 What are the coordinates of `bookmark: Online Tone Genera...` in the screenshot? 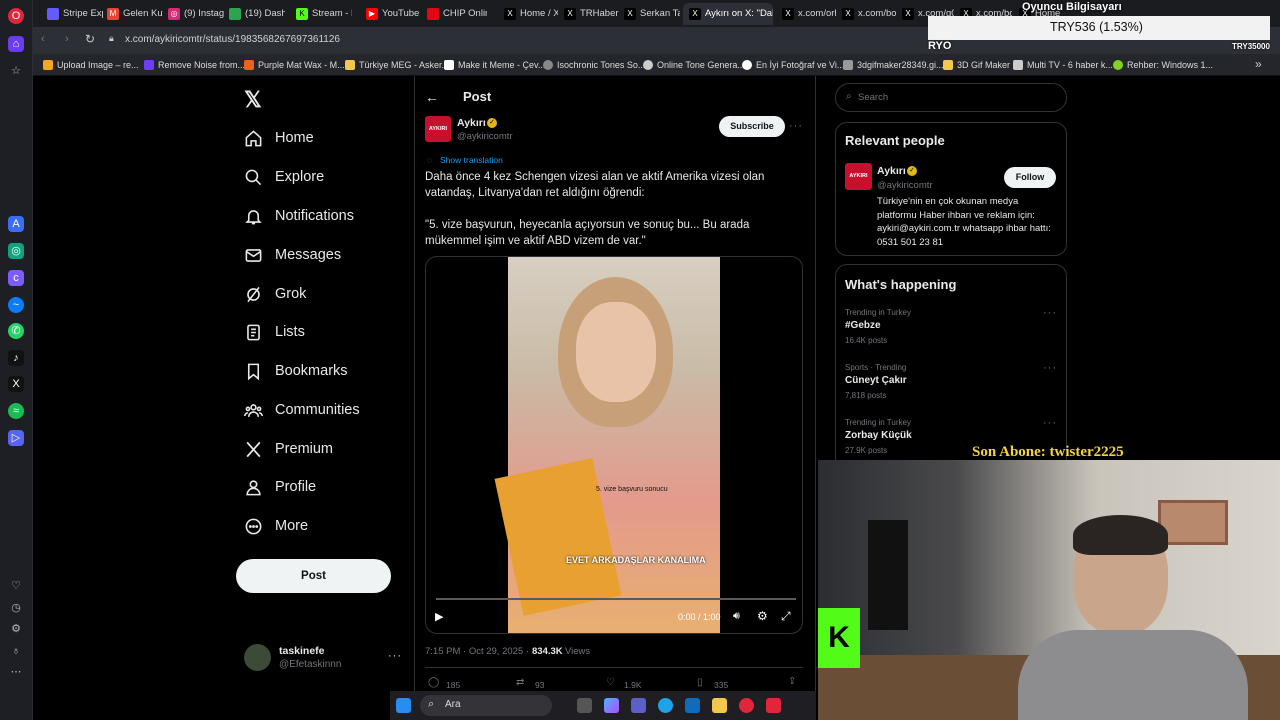 It's located at (694, 65).